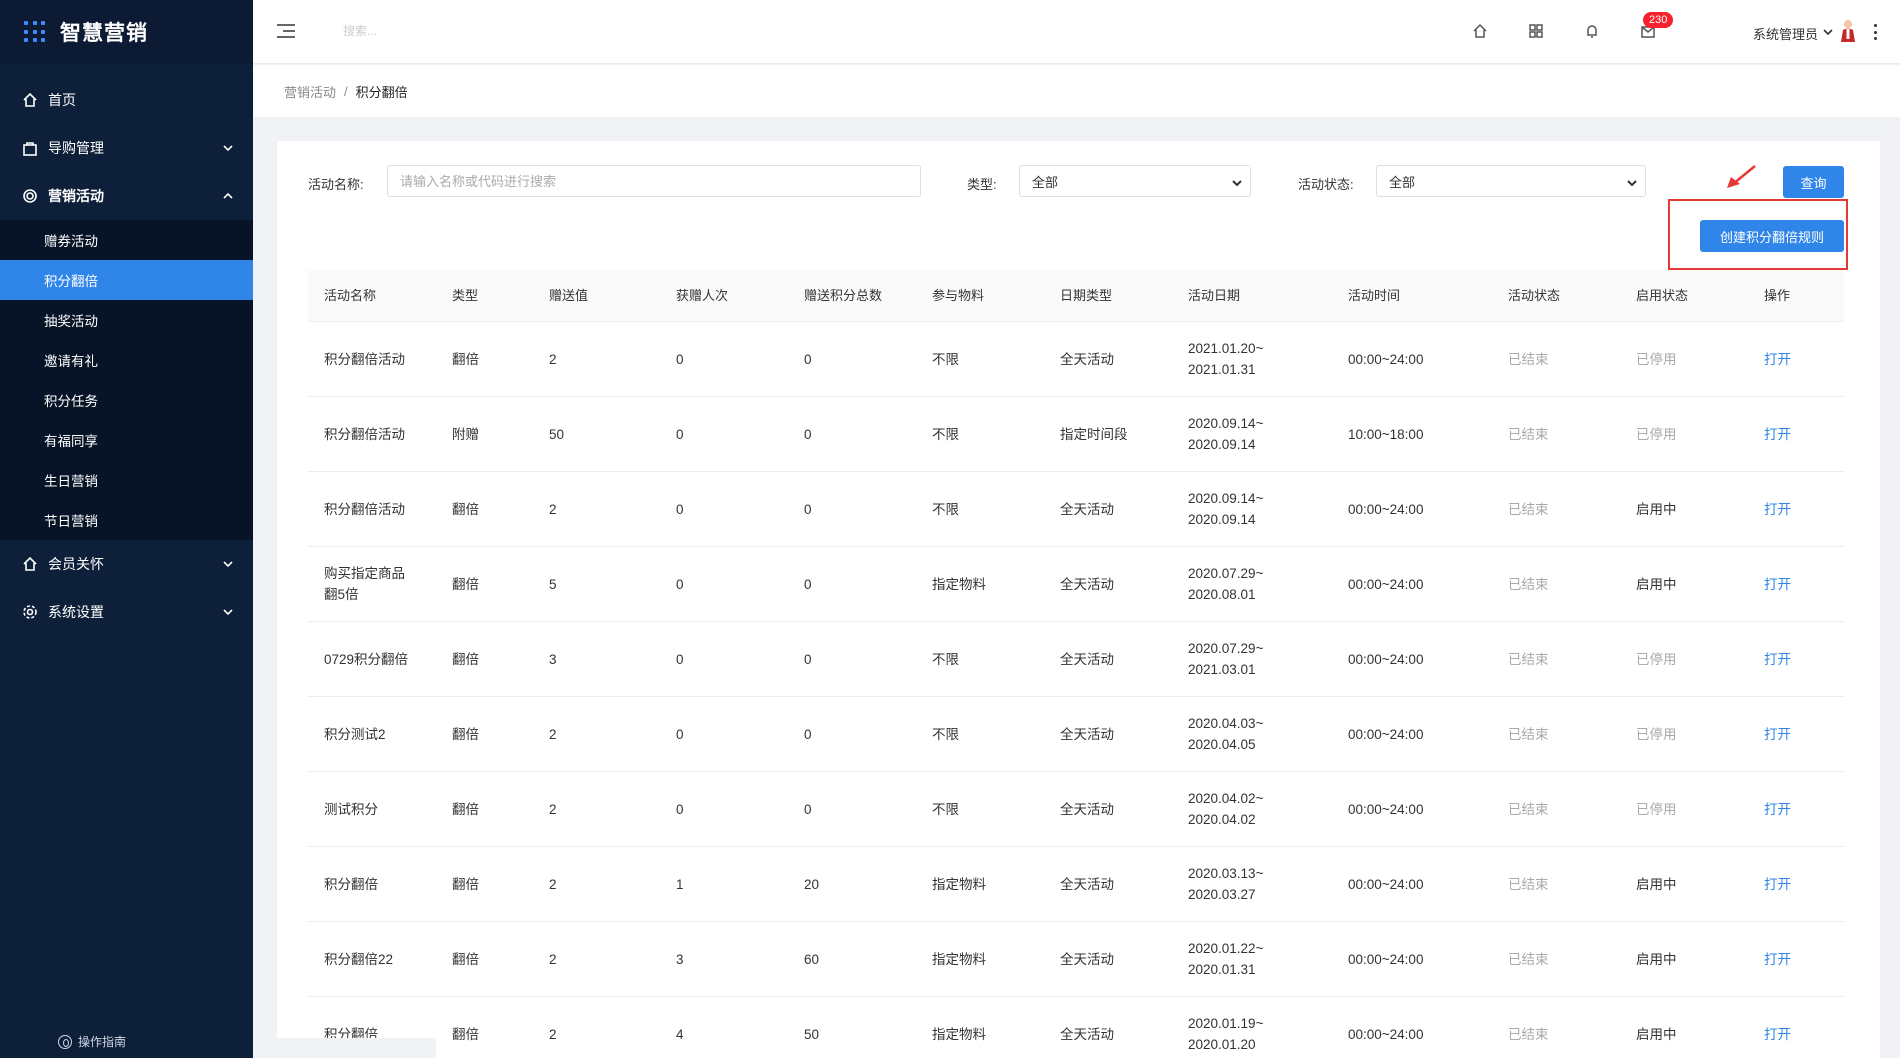 This screenshot has height=1058, width=1900. Describe the element at coordinates (76, 148) in the screenshot. I see `sidebar-item-label: 导购管理` at that location.